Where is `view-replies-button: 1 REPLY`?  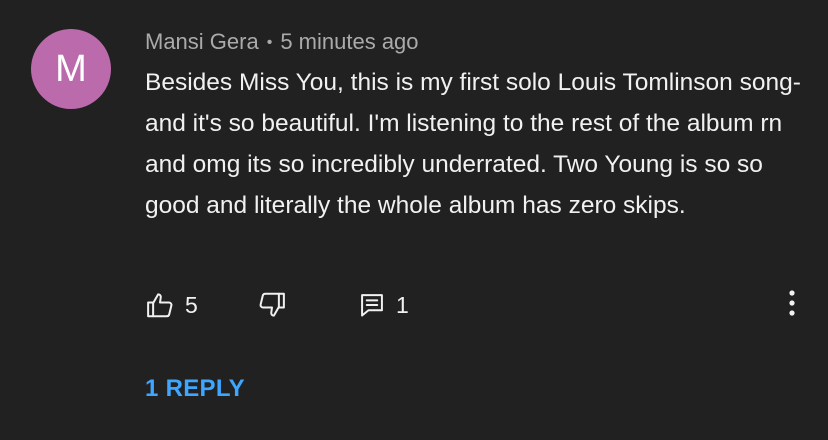 view-replies-button: 1 REPLY is located at coordinates (195, 389).